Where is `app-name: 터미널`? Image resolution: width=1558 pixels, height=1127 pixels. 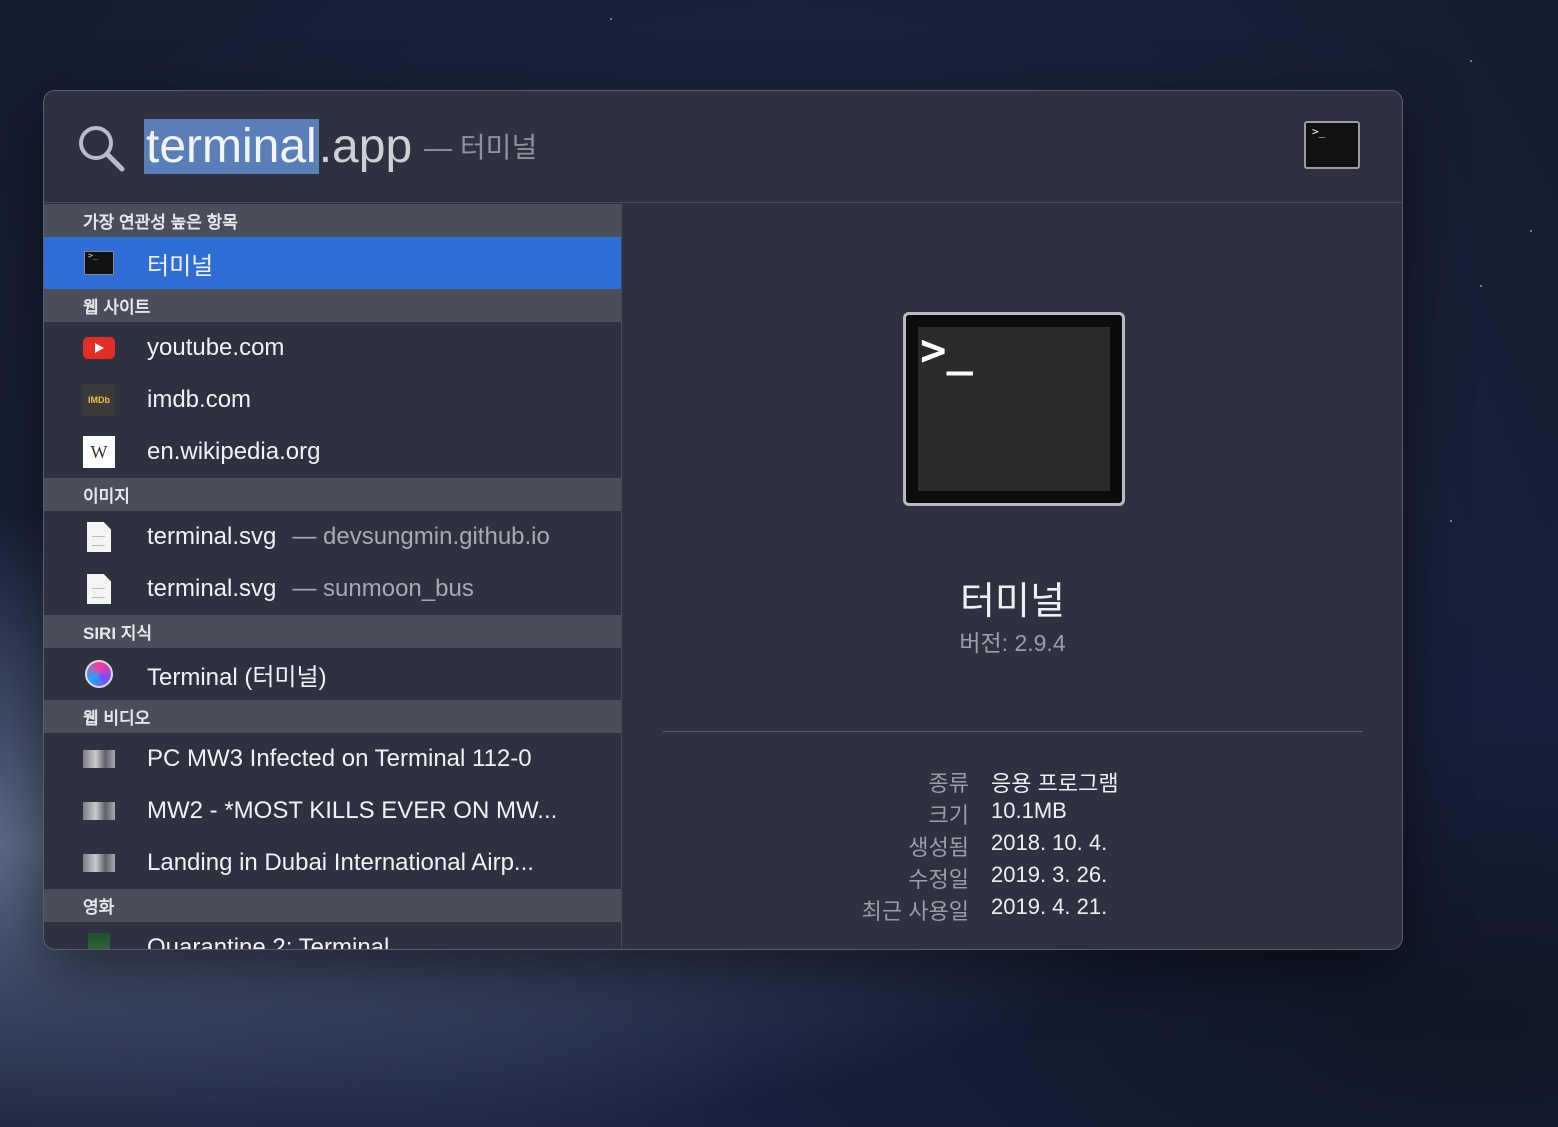
app-name: 터미널 is located at coordinates (1012, 602).